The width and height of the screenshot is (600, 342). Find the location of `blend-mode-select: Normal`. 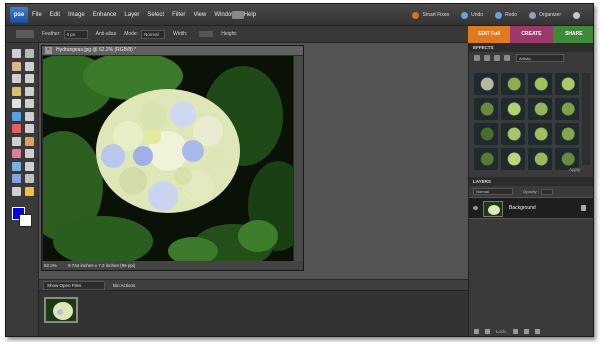

blend-mode-select: Normal is located at coordinates (493, 191).